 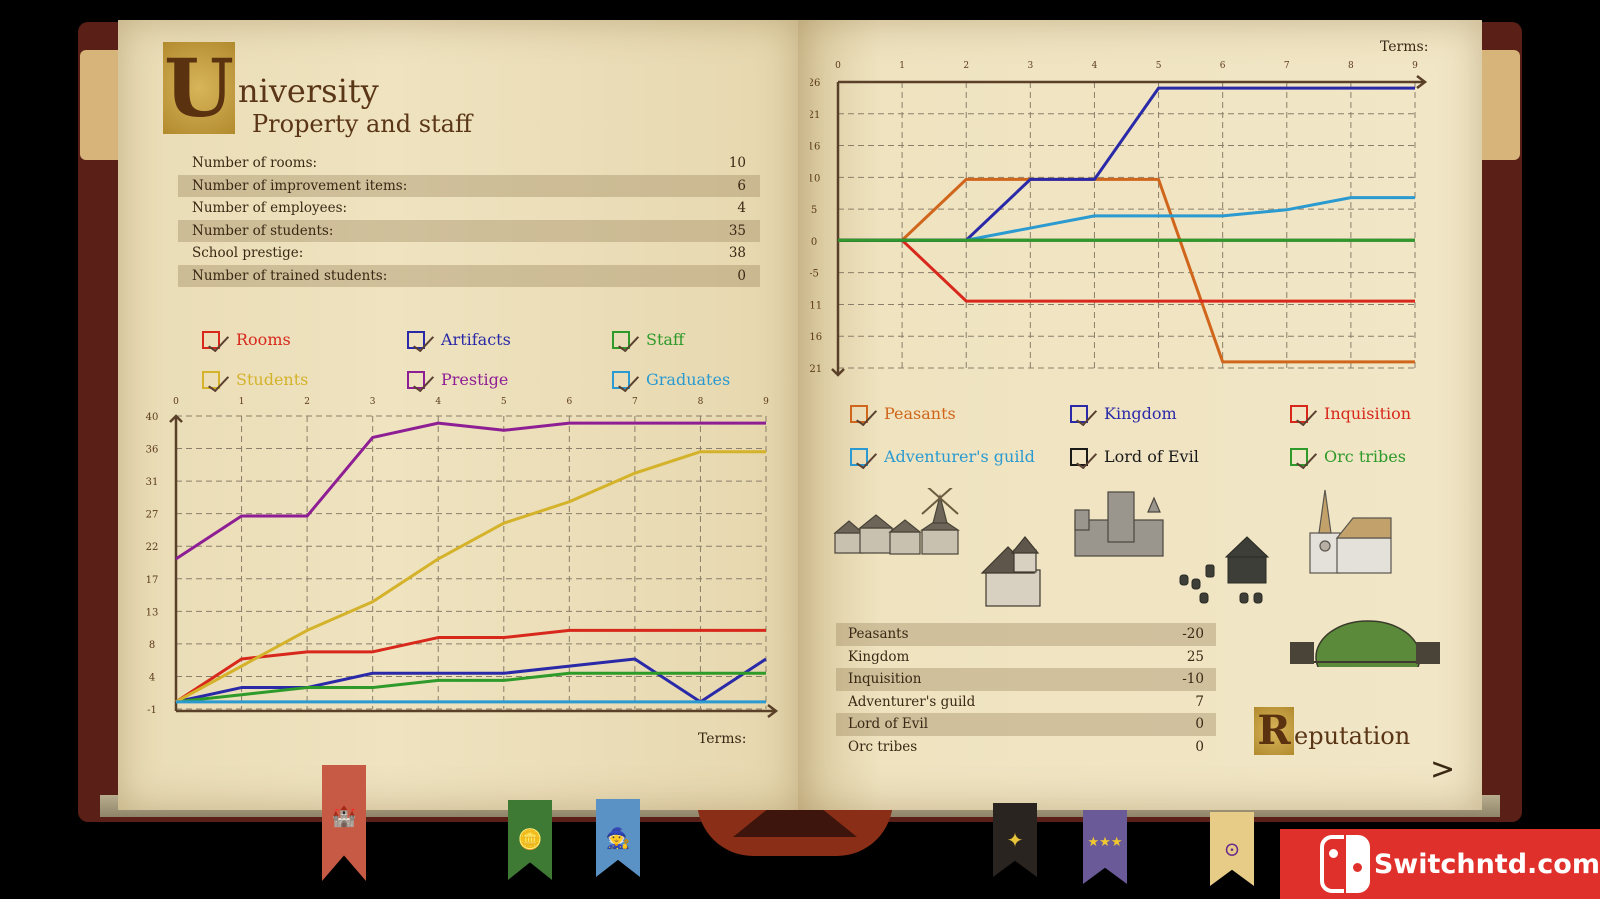 I want to click on legend-students: Students, so click(x=255, y=379).